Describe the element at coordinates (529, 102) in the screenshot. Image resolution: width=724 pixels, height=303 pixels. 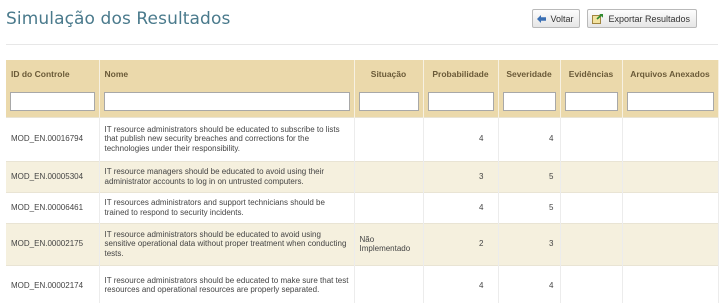
I see `filter-severidade-input` at that location.